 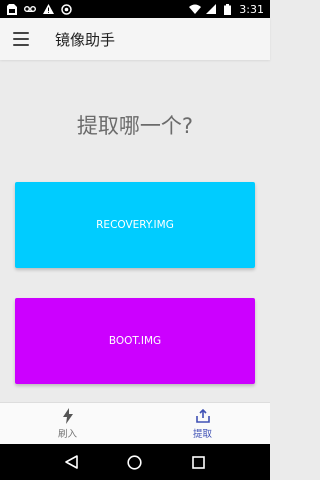 What do you see at coordinates (203, 416) in the screenshot?
I see `extract-icon` at bounding box center [203, 416].